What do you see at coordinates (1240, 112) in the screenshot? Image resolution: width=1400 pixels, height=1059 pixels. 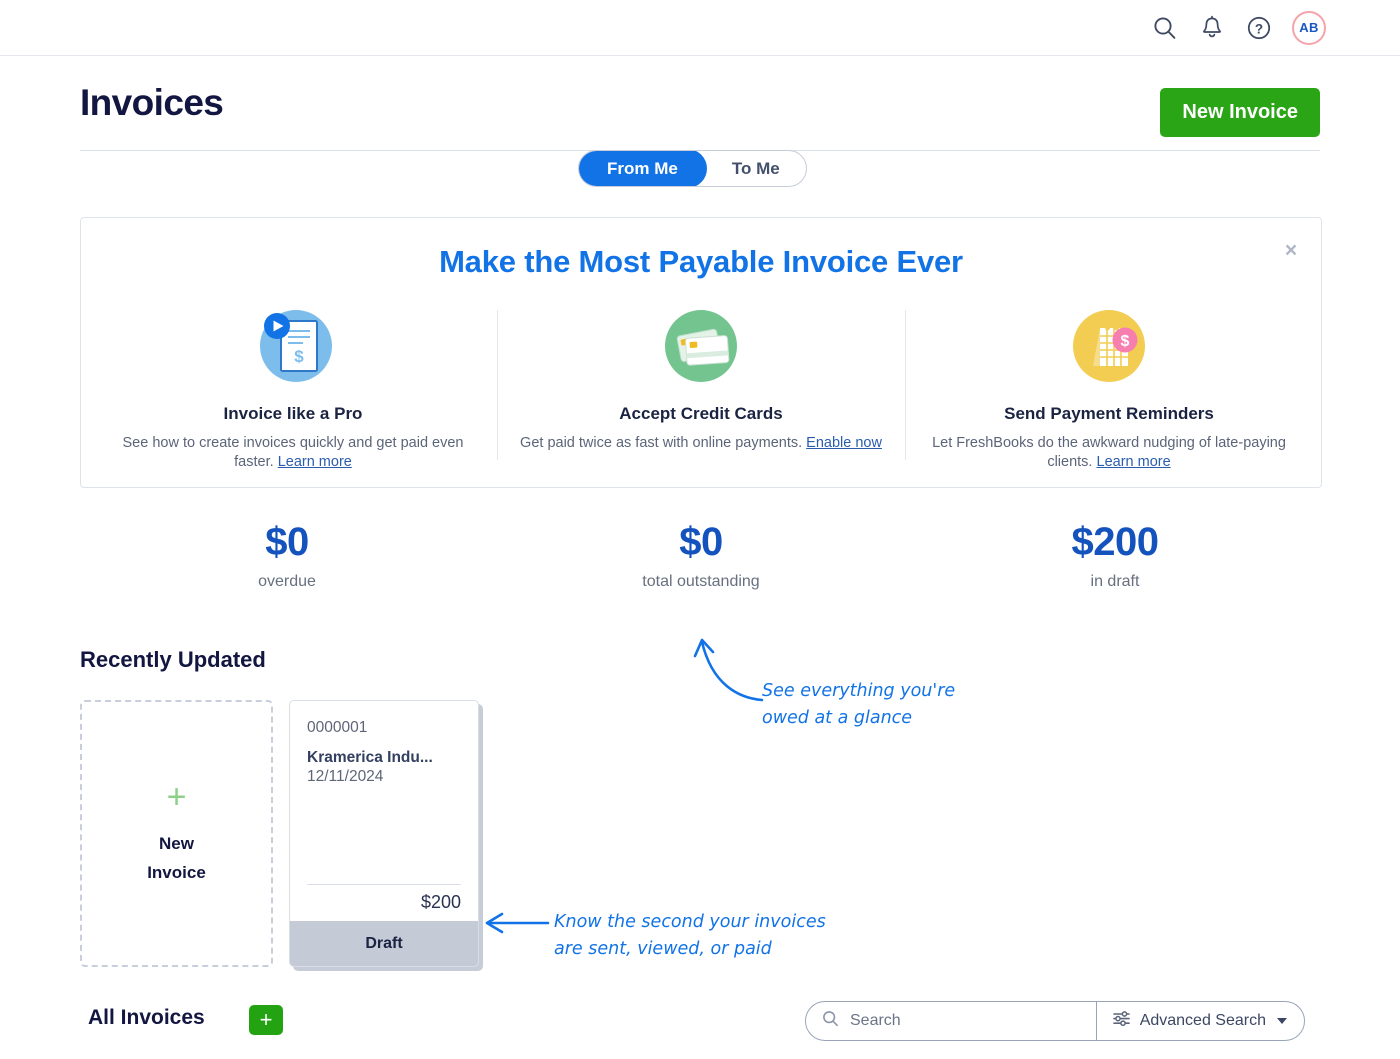 I see `new-invoice-button: New Invoice` at bounding box center [1240, 112].